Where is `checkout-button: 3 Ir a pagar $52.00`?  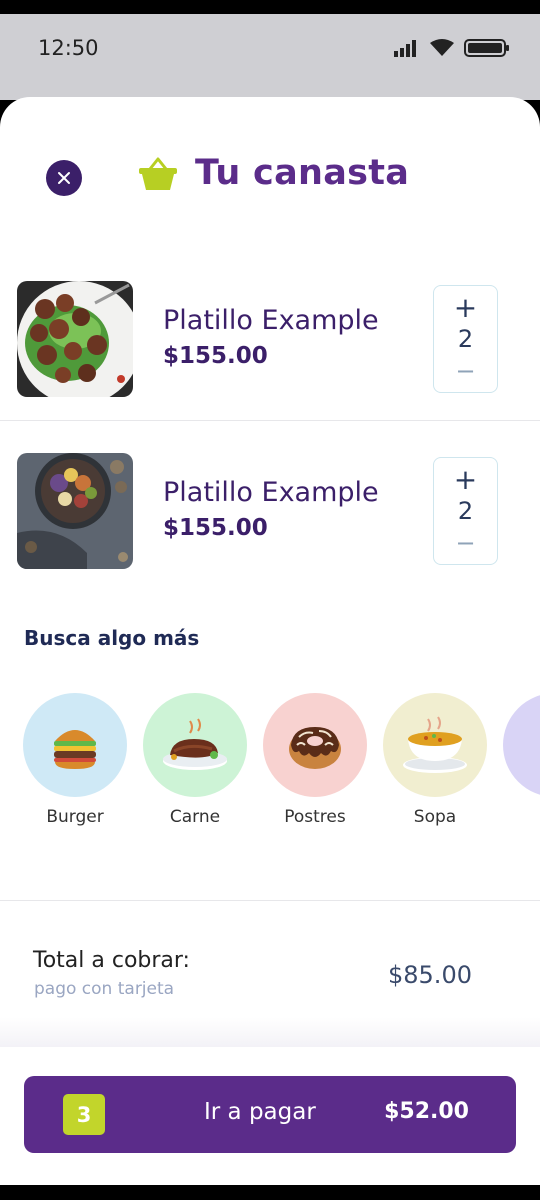
checkout-button: 3 Ir a pagar $52.00 is located at coordinates (270, 1114).